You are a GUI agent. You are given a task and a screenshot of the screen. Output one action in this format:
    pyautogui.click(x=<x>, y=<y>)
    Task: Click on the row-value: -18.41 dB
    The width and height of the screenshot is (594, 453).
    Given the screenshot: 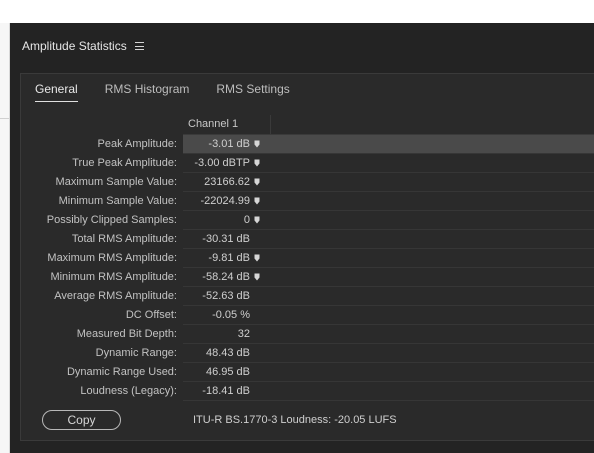 What is the action you would take?
    pyautogui.click(x=226, y=391)
    